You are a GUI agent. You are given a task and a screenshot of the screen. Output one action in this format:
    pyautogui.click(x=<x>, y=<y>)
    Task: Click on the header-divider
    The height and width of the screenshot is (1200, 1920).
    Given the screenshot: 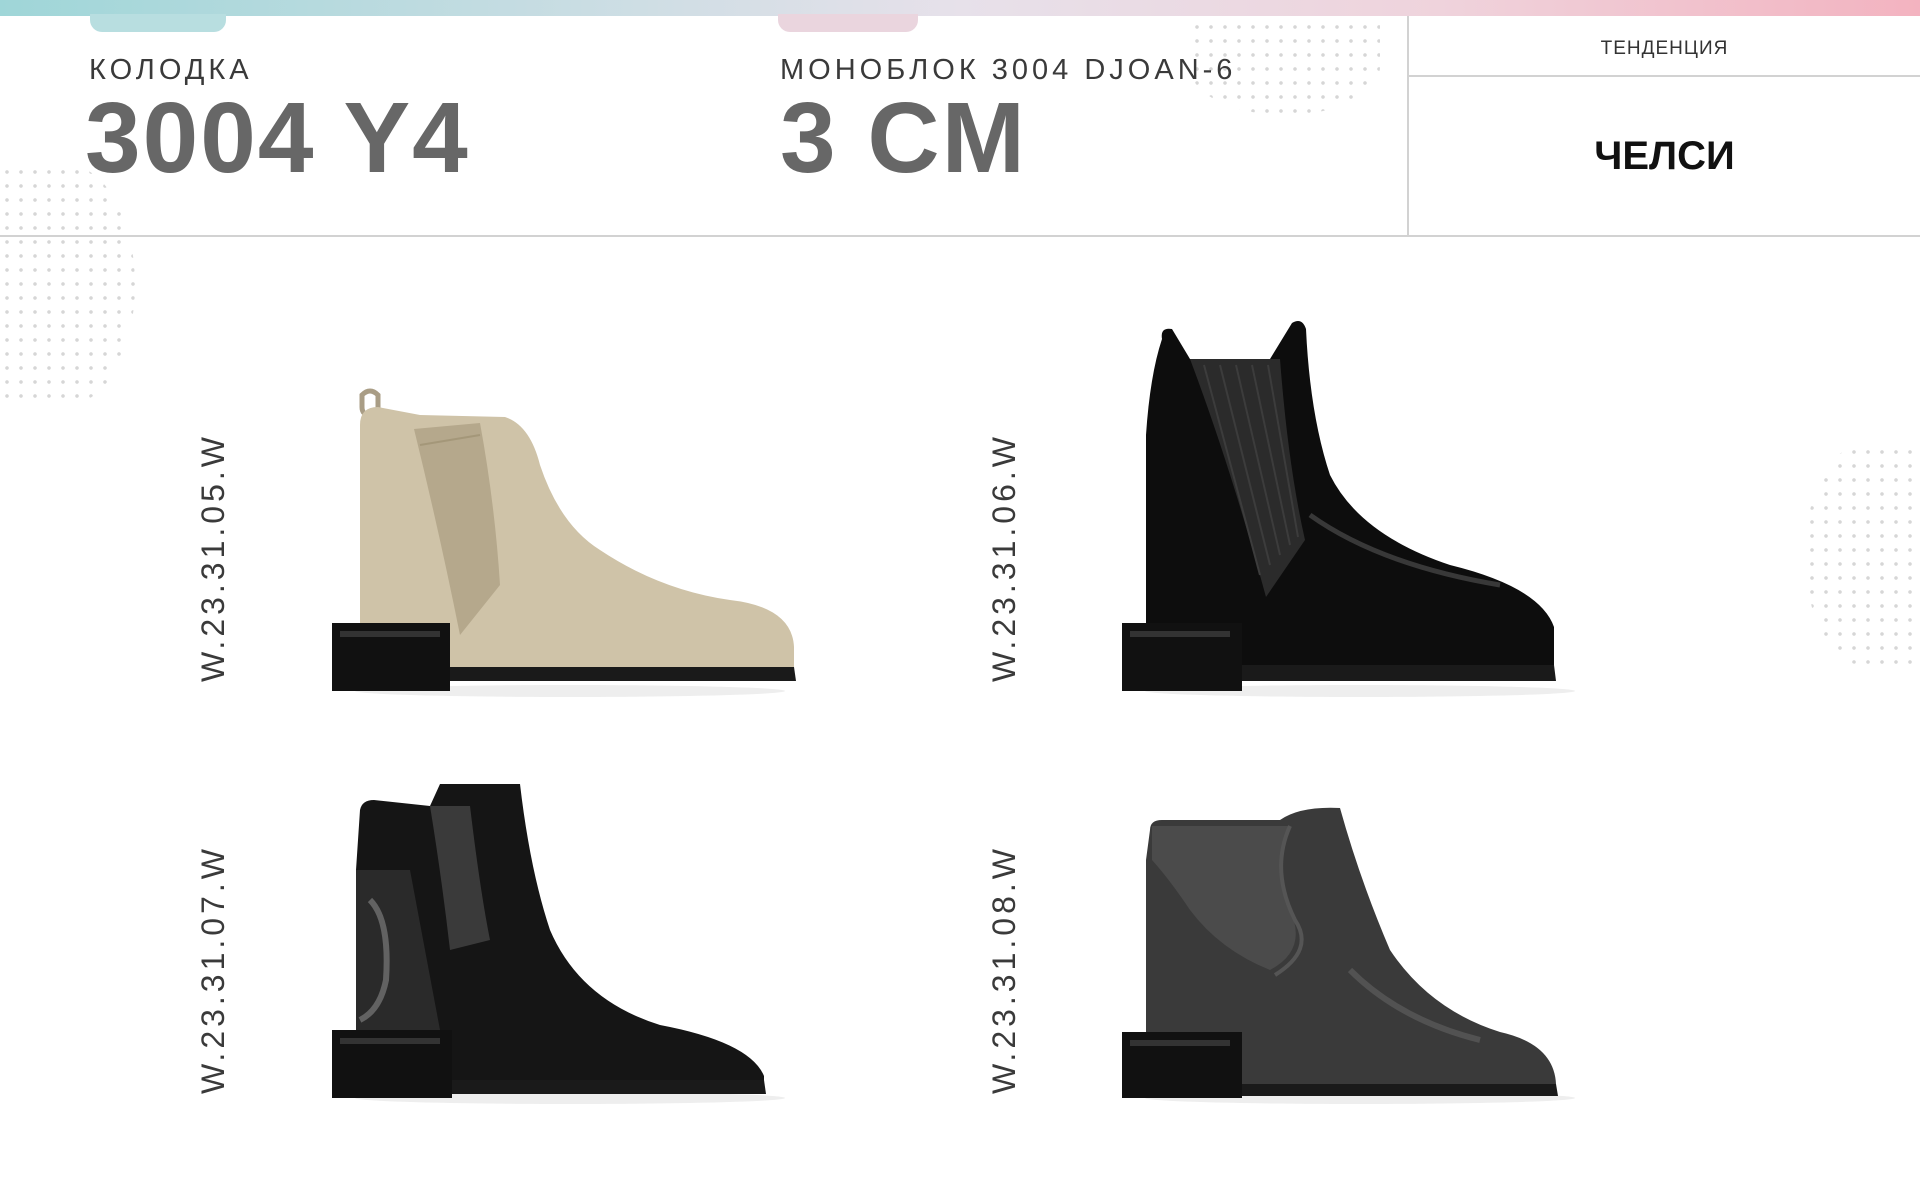 What is the action you would take?
    pyautogui.click(x=960, y=236)
    